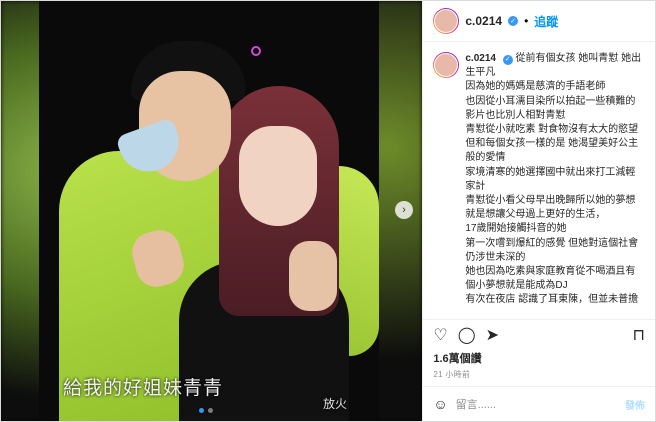  I want to click on header-username: c.0214, so click(483, 21).